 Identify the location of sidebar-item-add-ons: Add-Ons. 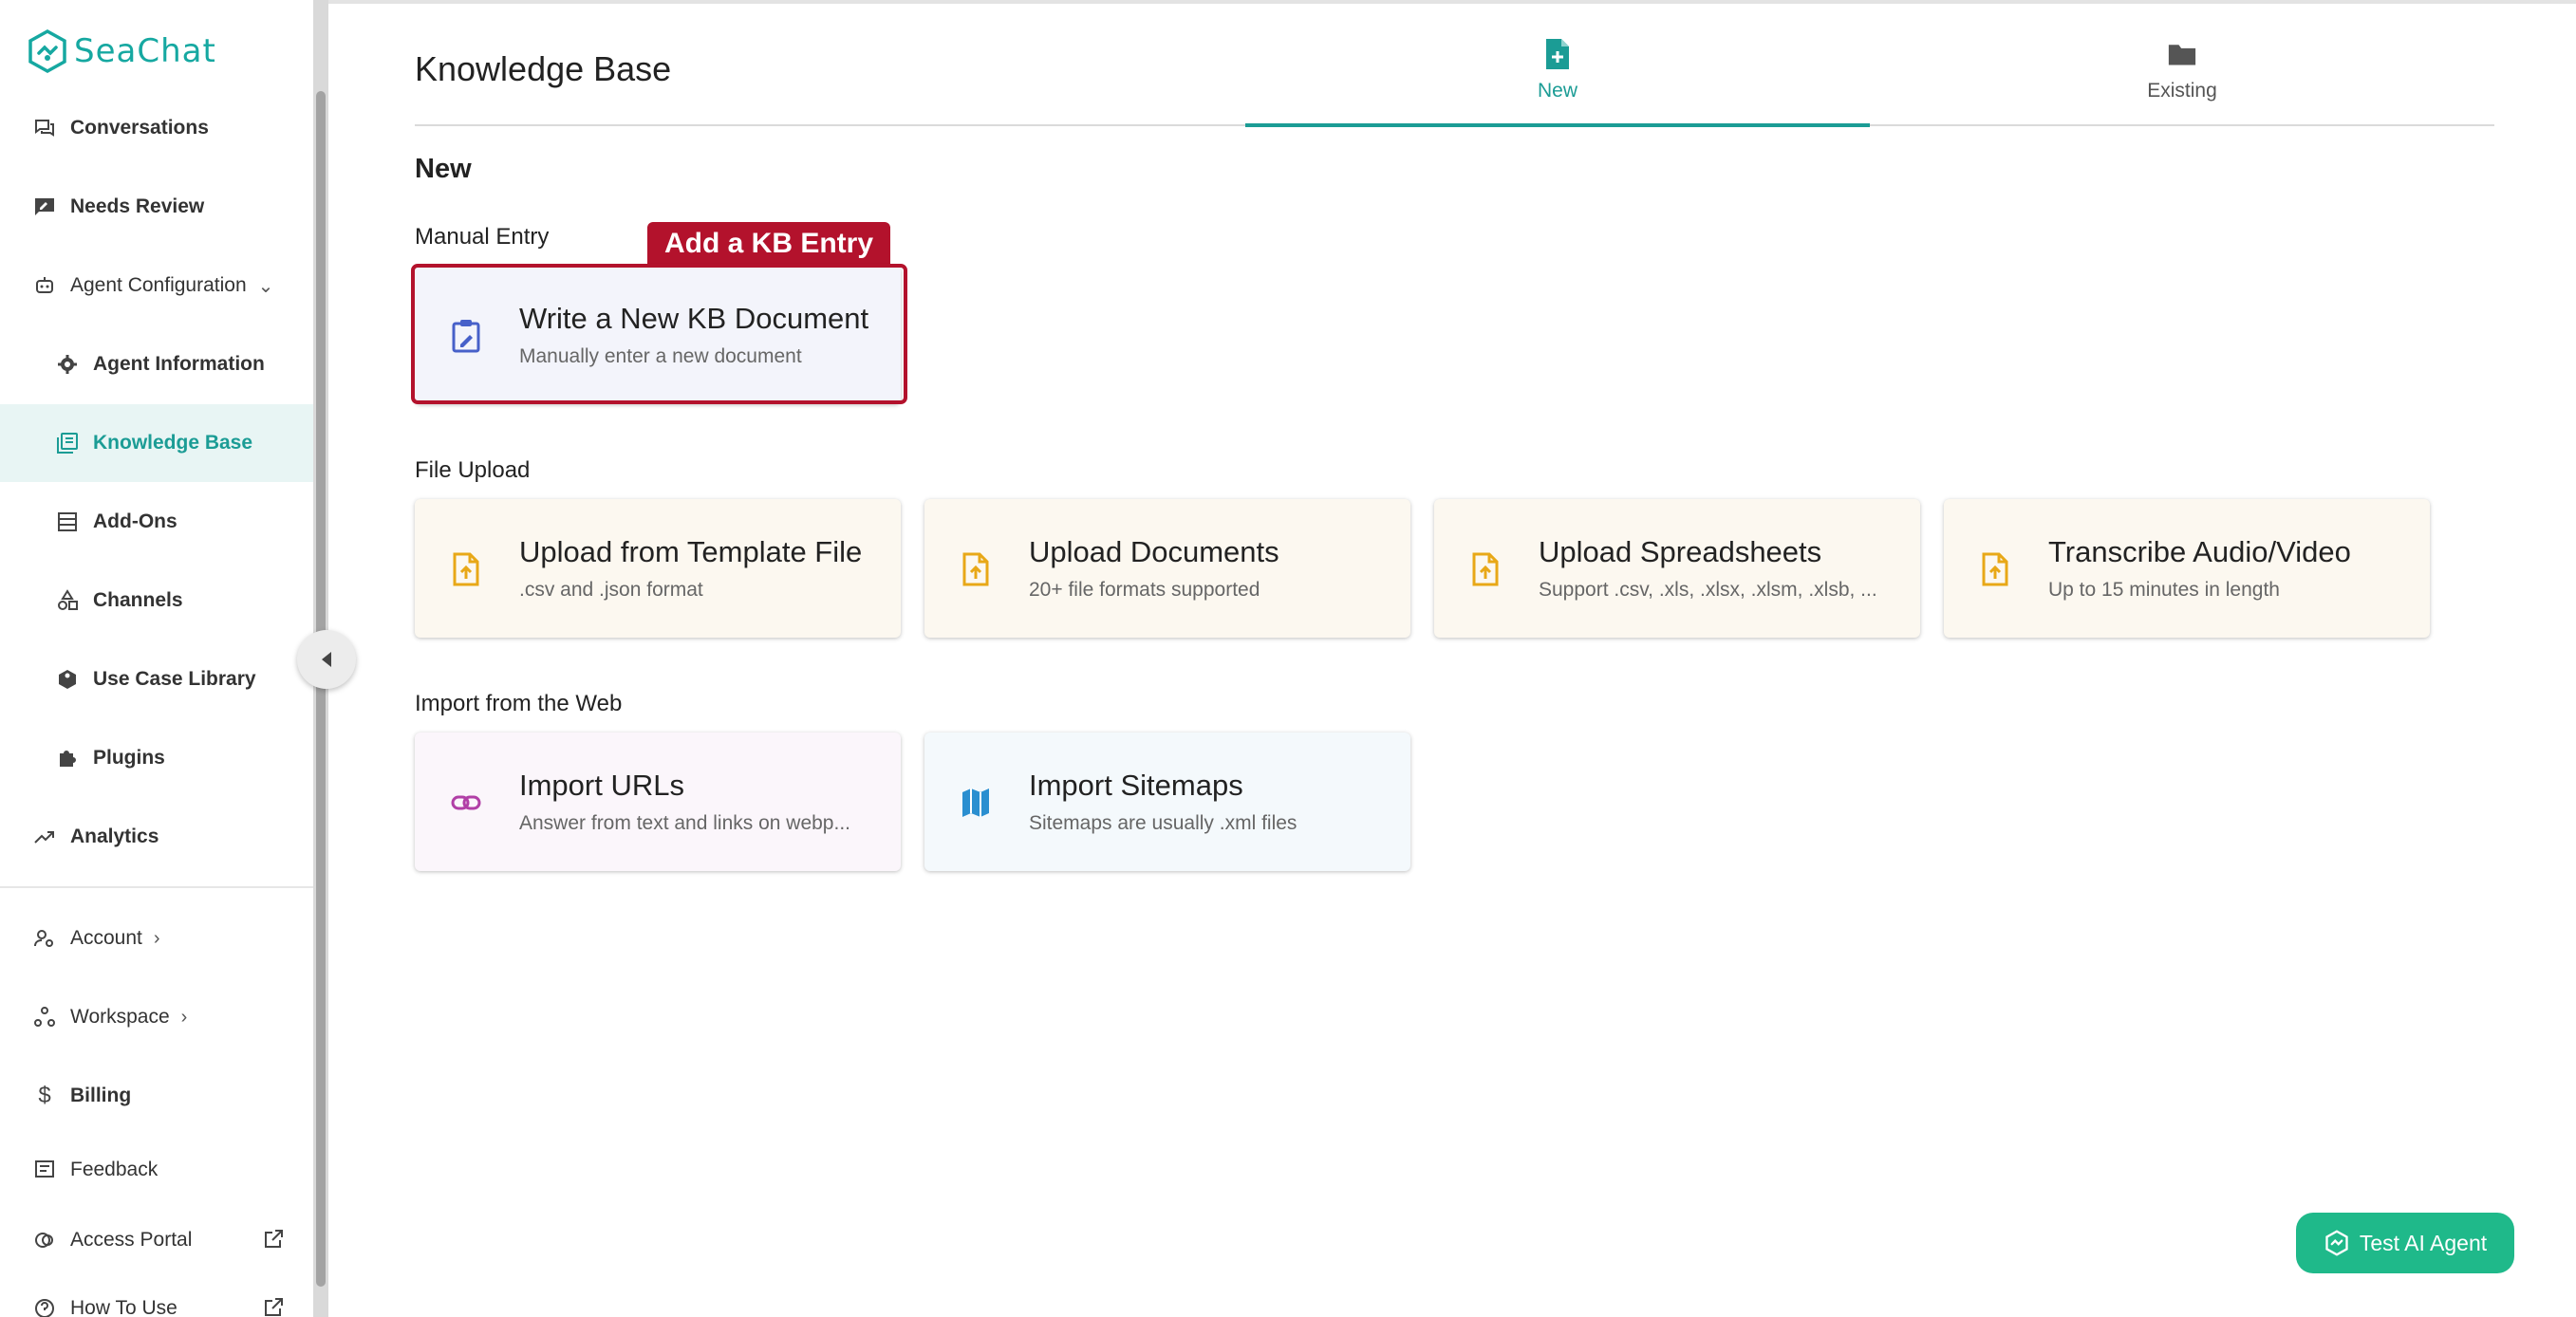
(157, 522).